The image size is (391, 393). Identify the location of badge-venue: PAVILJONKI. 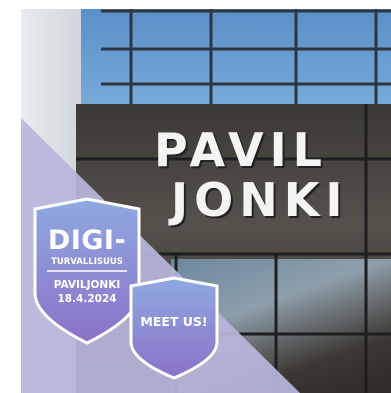
(87, 285).